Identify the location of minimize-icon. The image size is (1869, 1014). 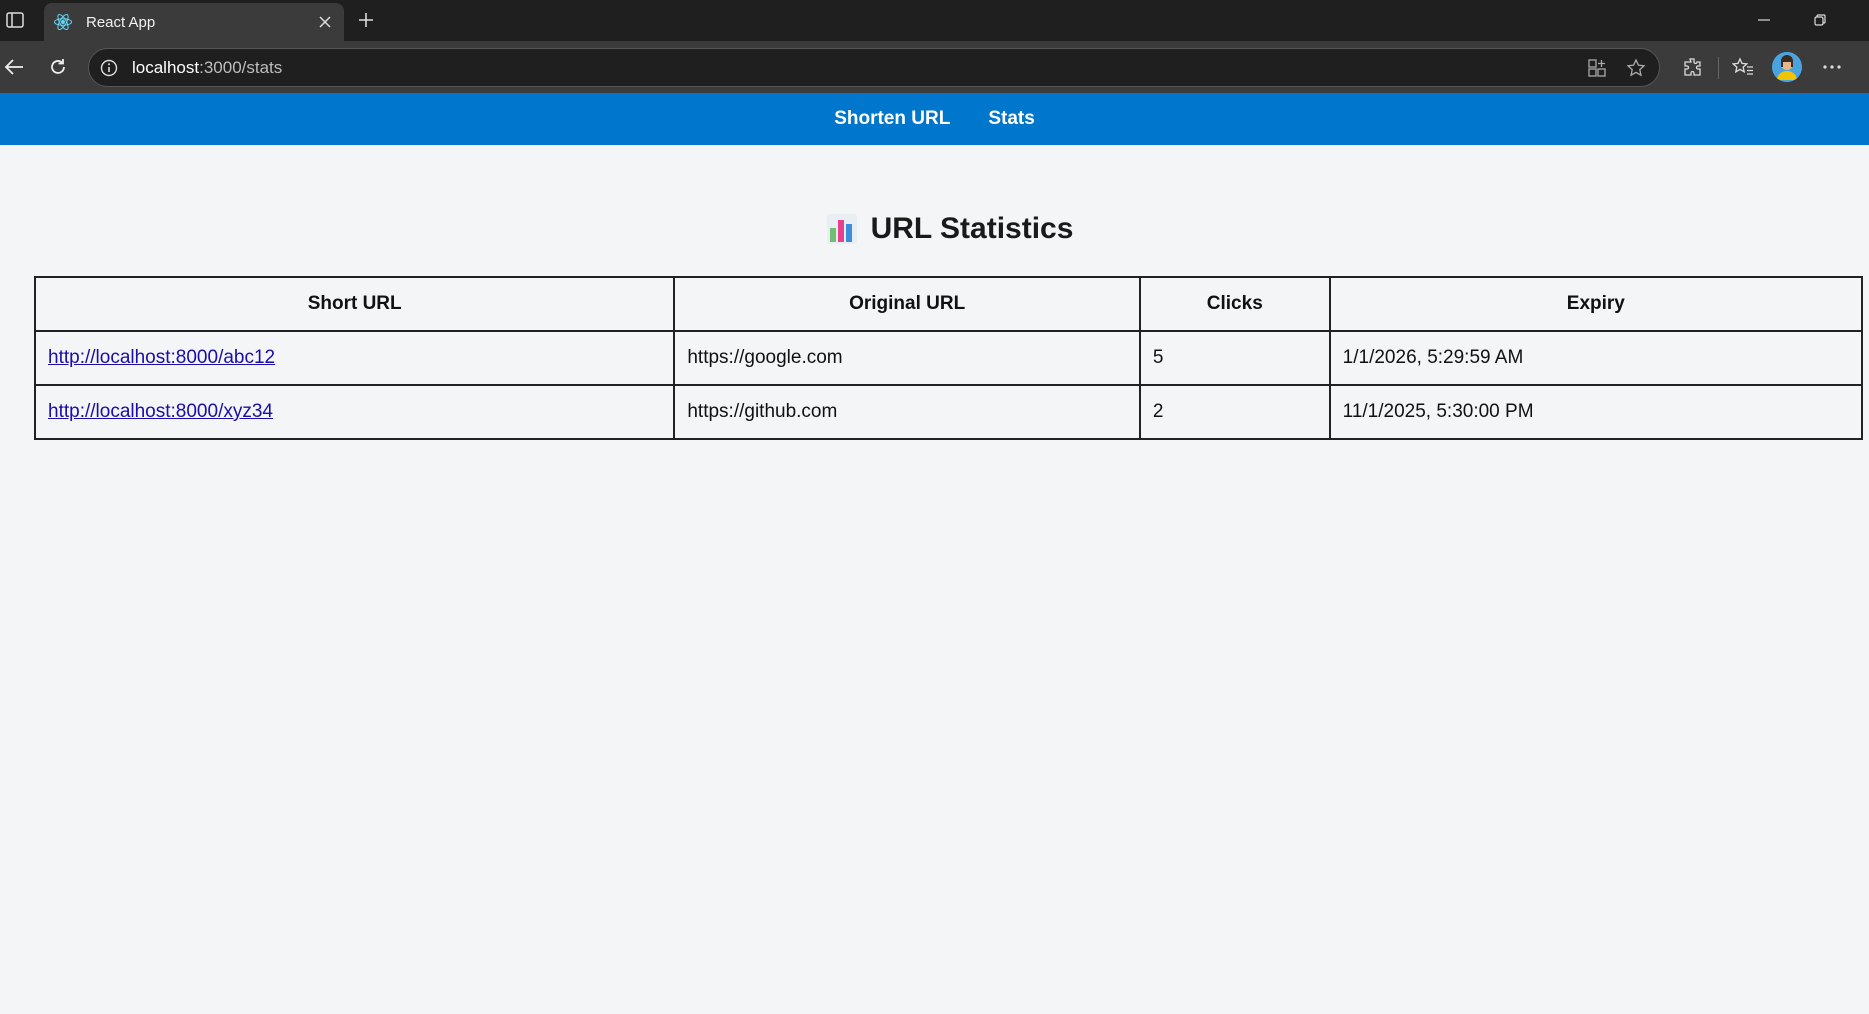
(1764, 20).